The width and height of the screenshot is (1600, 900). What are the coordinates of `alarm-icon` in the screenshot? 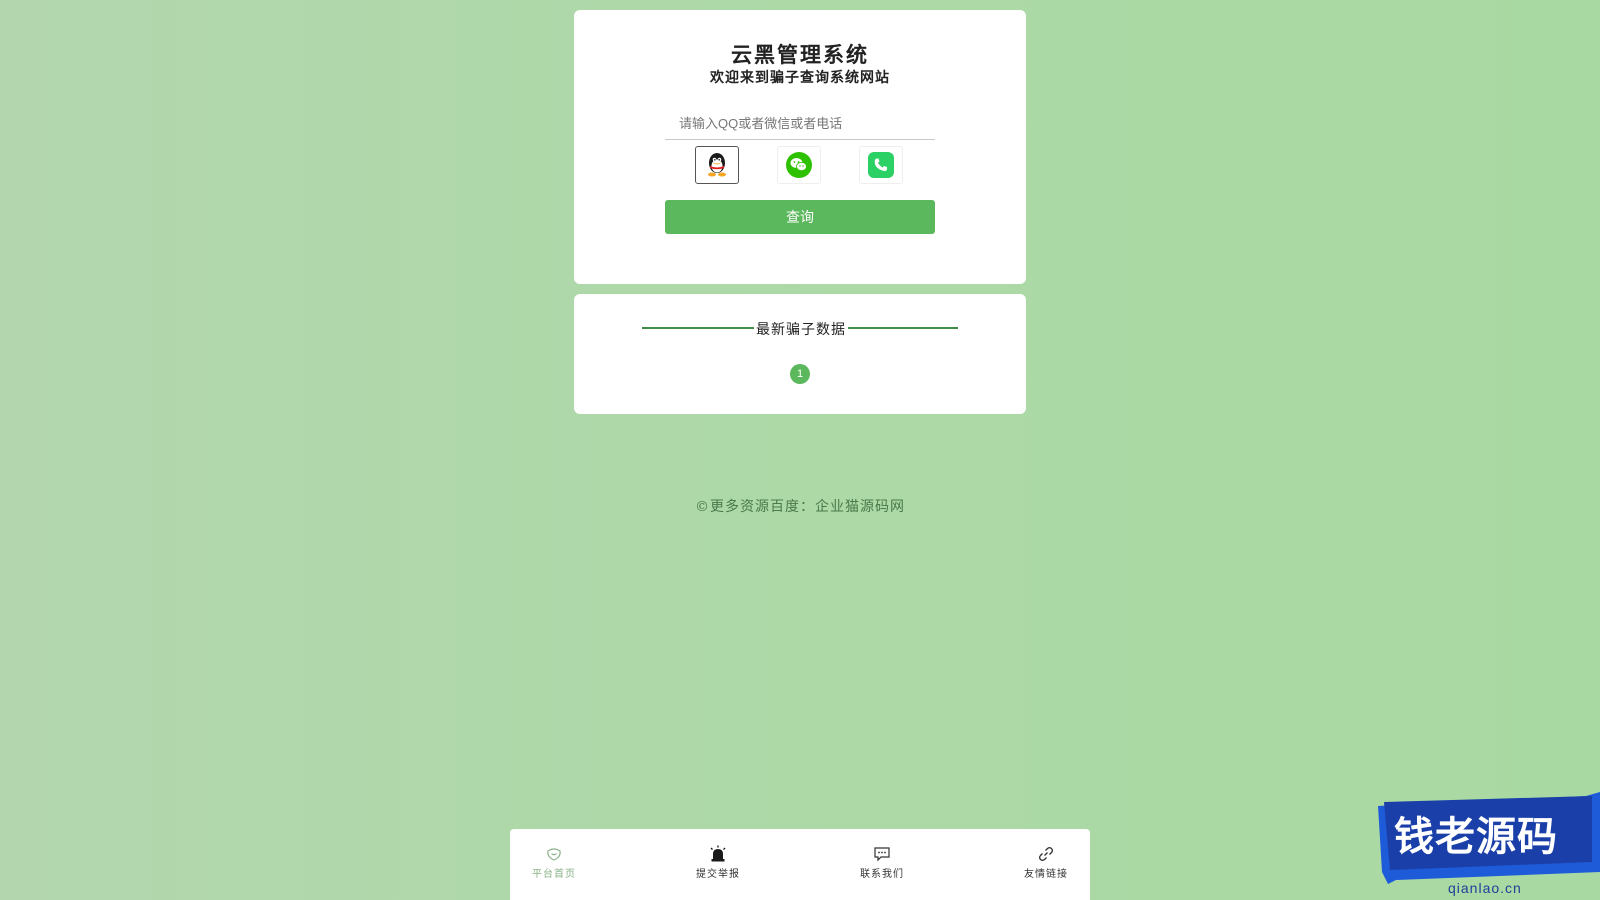 It's located at (718, 853).